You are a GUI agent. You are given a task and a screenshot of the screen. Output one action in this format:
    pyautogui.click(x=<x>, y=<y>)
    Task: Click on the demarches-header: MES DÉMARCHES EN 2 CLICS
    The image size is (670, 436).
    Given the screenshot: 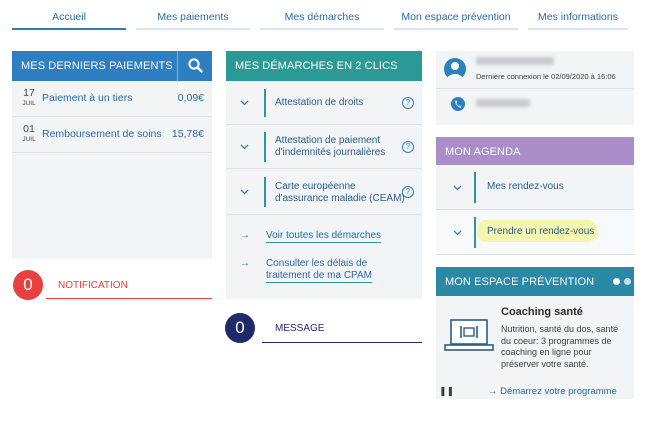 What is the action you would take?
    pyautogui.click(x=324, y=66)
    